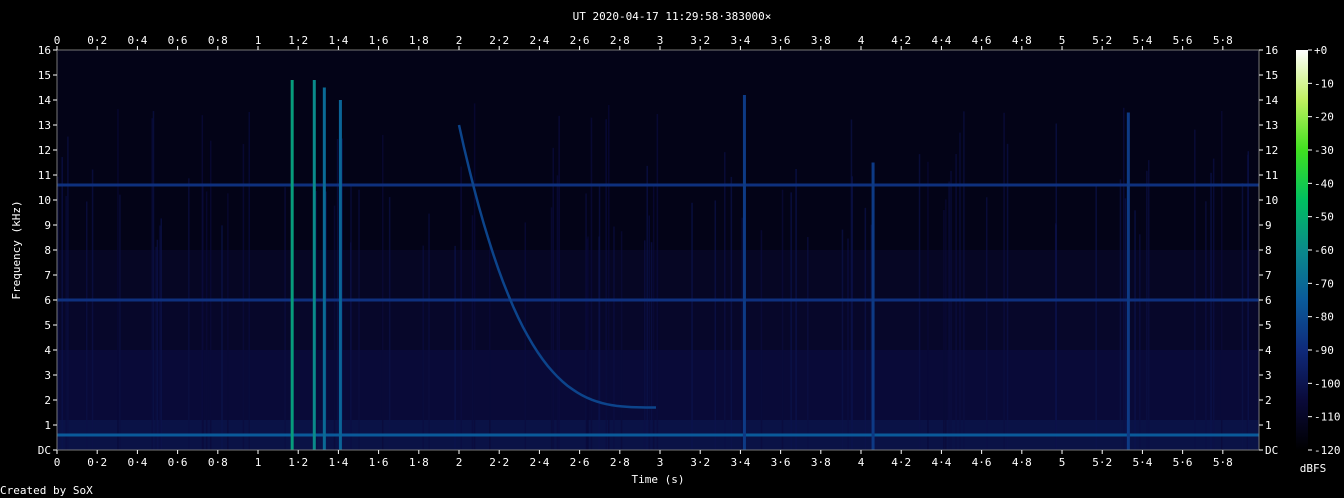  What do you see at coordinates (660, 462) in the screenshot?
I see `x-tick-label-bottom: 3` at bounding box center [660, 462].